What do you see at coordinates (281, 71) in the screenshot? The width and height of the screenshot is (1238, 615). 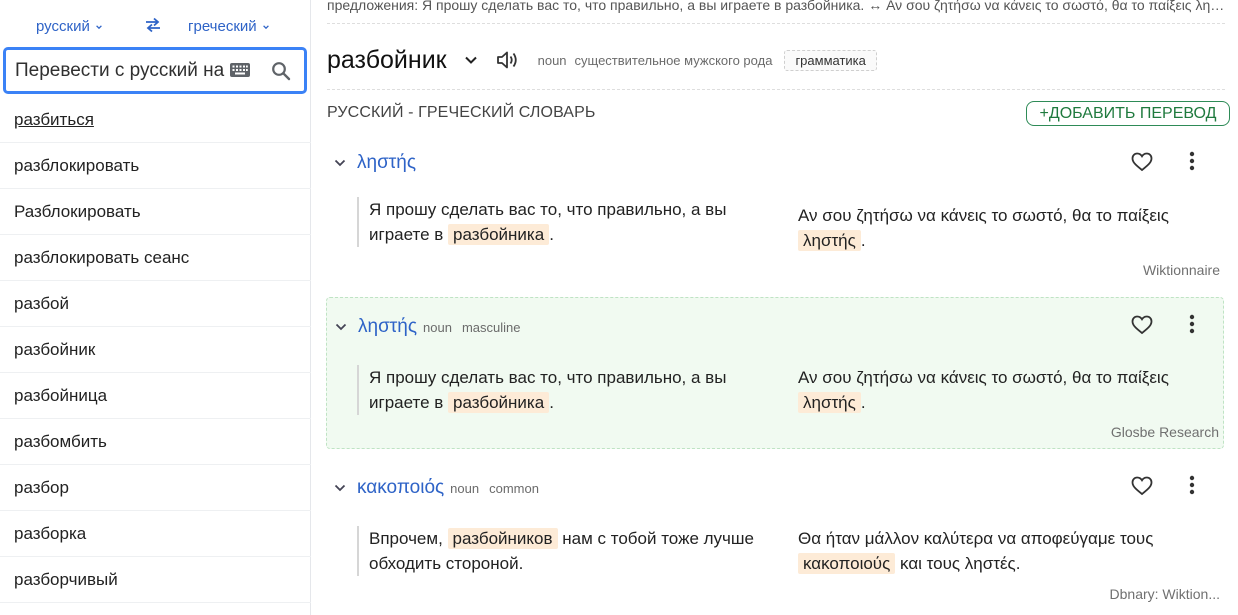 I see `search-icon` at bounding box center [281, 71].